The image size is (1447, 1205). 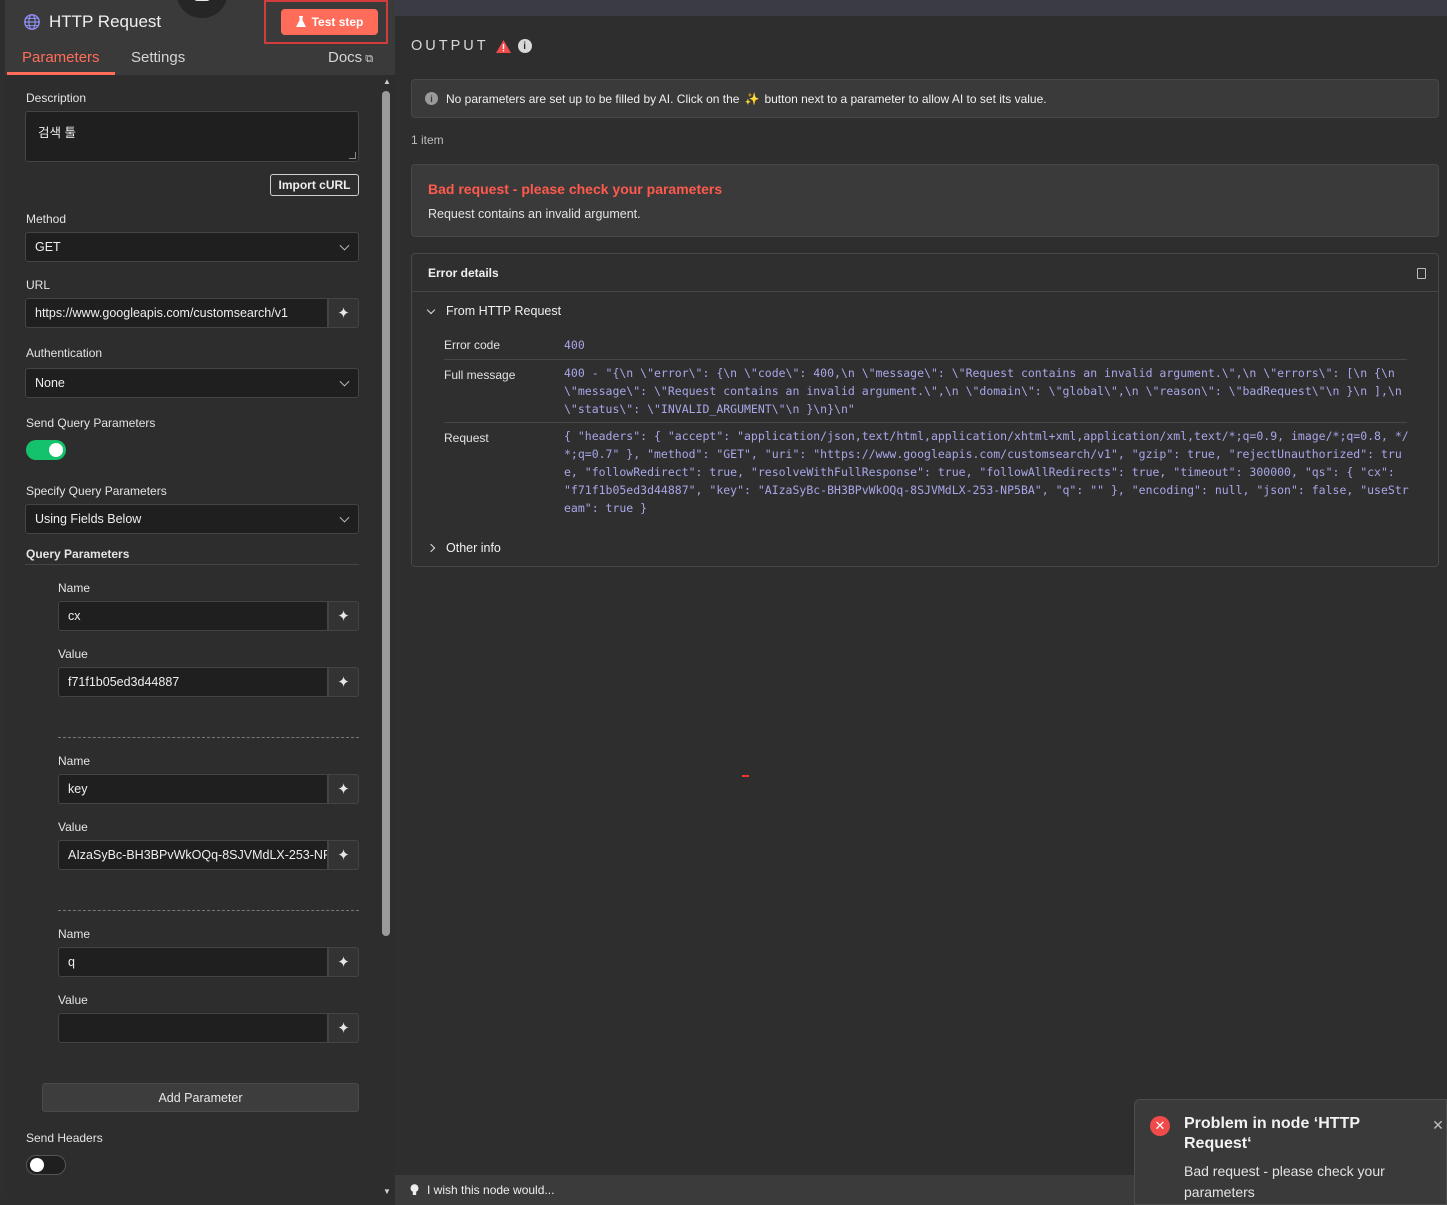 I want to click on description-value: 검색 툴, so click(x=57, y=133).